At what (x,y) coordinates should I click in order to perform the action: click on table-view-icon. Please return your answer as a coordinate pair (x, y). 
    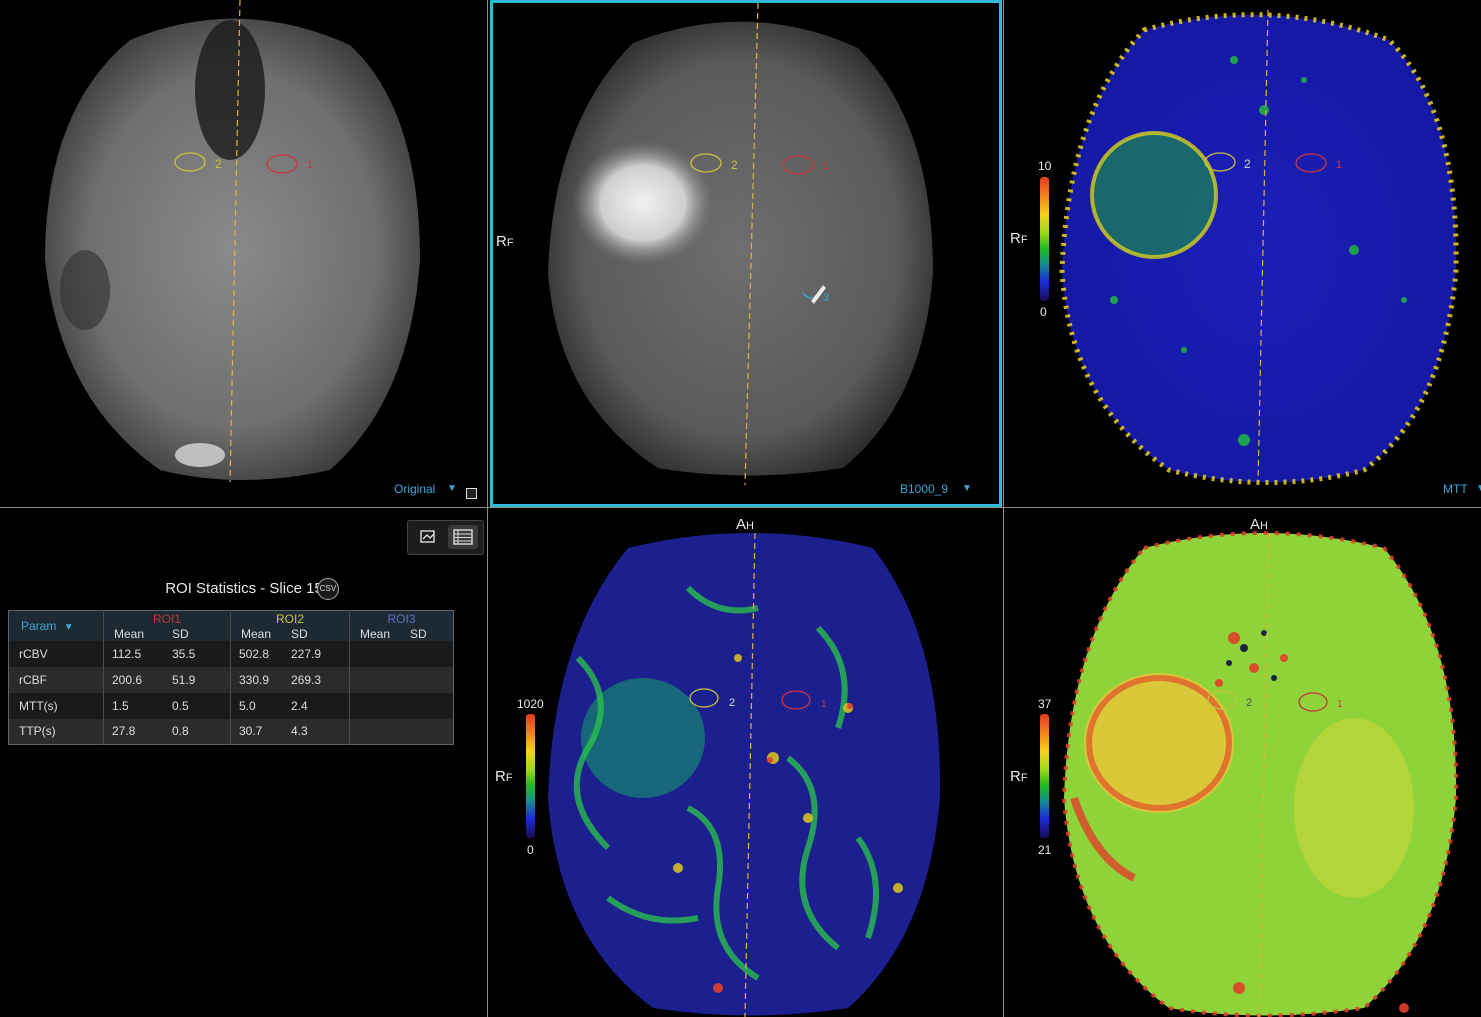
    Looking at the image, I should click on (463, 537).